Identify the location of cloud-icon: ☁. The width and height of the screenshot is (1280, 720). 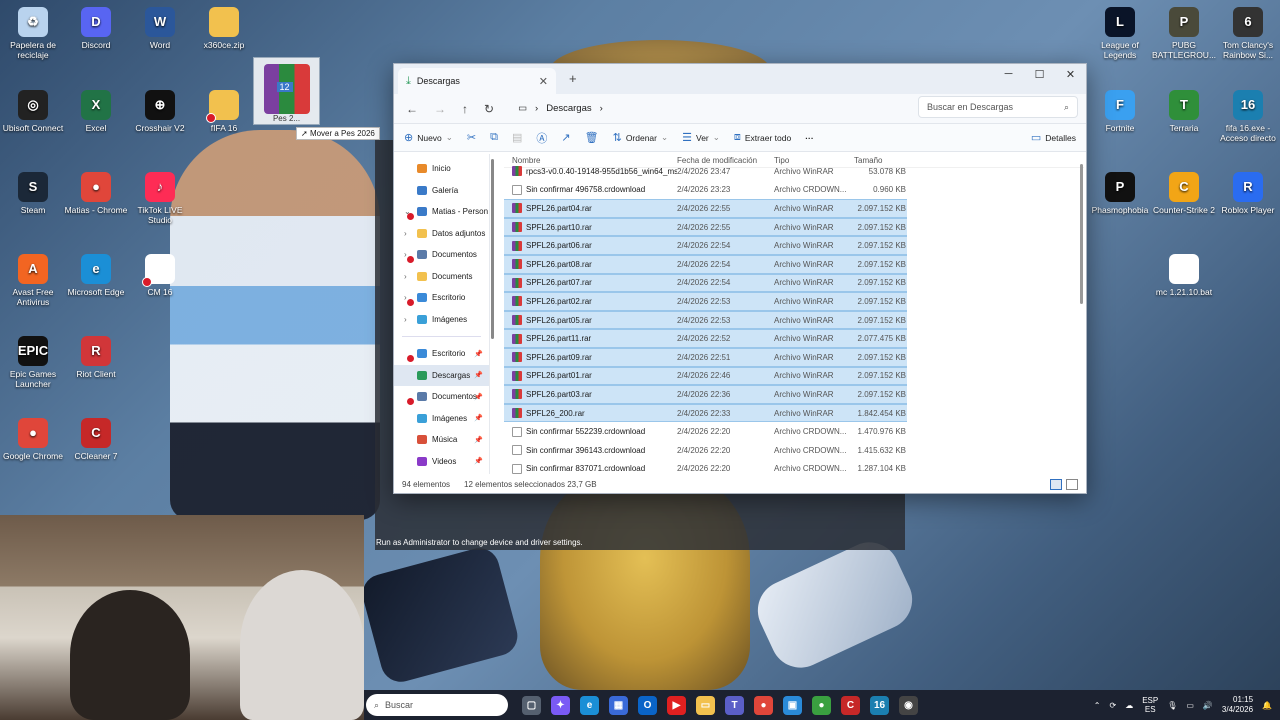
(1129, 705).